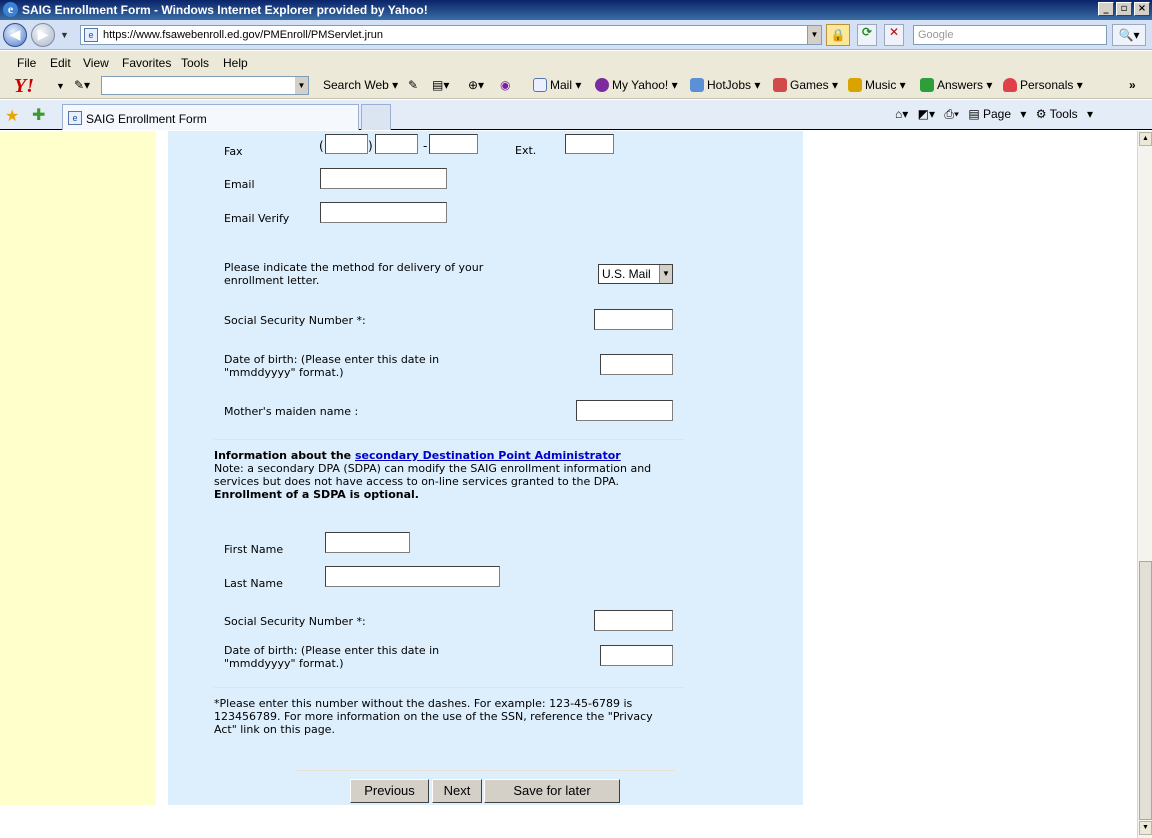  Describe the element at coordinates (356, 85) in the screenshot. I see `search-web-label: Search Web` at that location.